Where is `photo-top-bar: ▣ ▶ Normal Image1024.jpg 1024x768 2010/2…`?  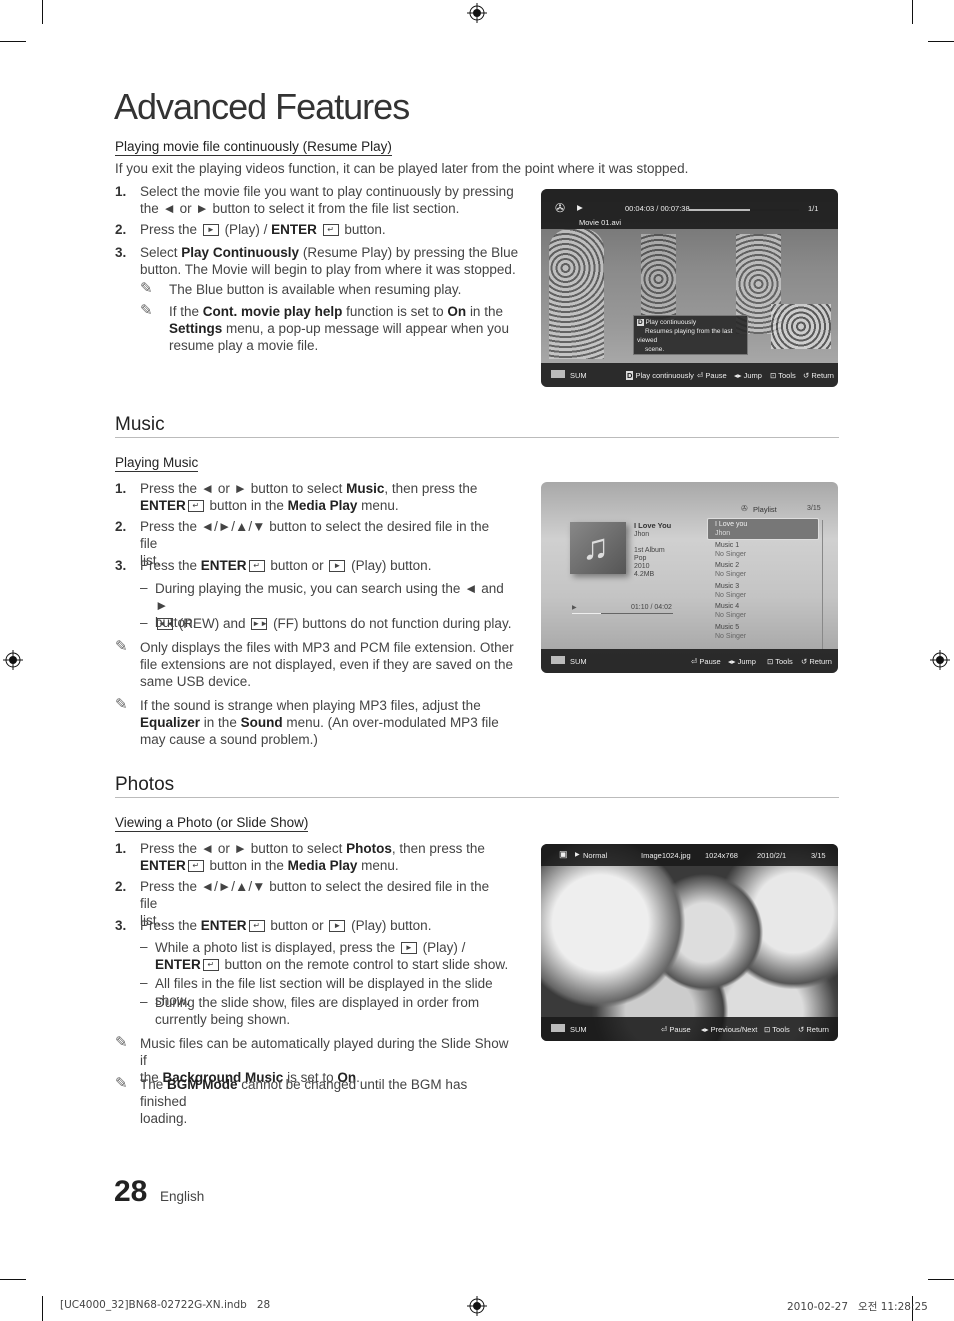
photo-top-bar: ▣ ▶ Normal Image1024.jpg 1024x768 2010/2… is located at coordinates (689, 855).